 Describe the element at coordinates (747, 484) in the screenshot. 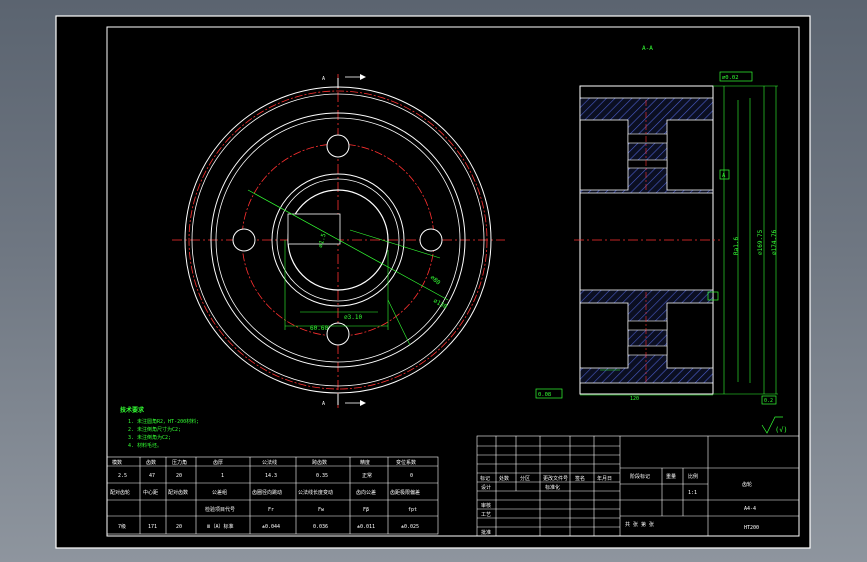

I see `drawing-name: 齿轮` at that location.